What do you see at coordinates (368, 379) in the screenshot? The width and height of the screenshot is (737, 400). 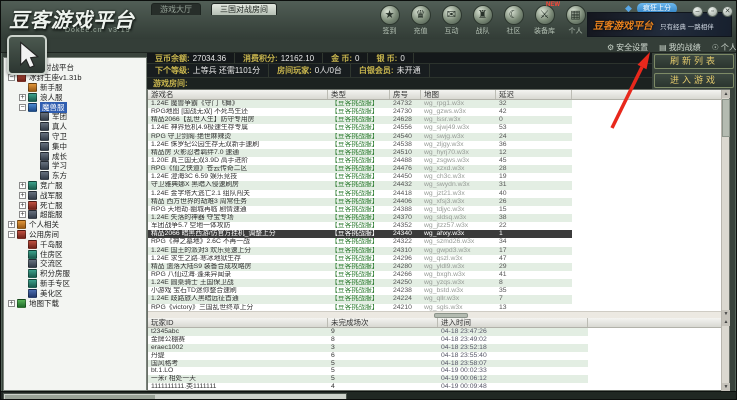 I see `player-row: 一米r 相处一天 5 04-19 00:06:12` at bounding box center [368, 379].